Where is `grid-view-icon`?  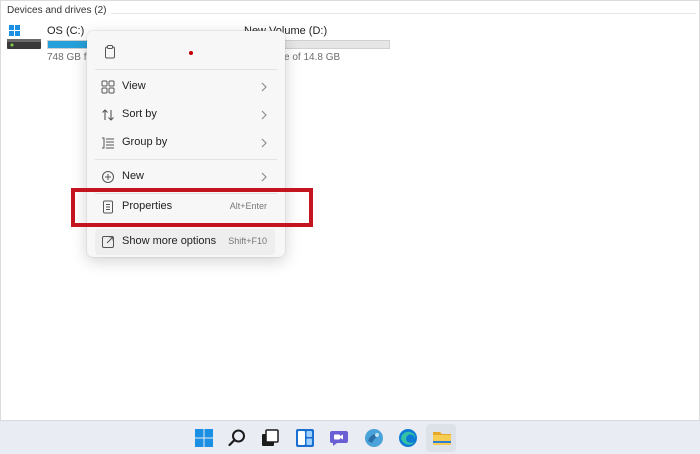 grid-view-icon is located at coordinates (108, 87).